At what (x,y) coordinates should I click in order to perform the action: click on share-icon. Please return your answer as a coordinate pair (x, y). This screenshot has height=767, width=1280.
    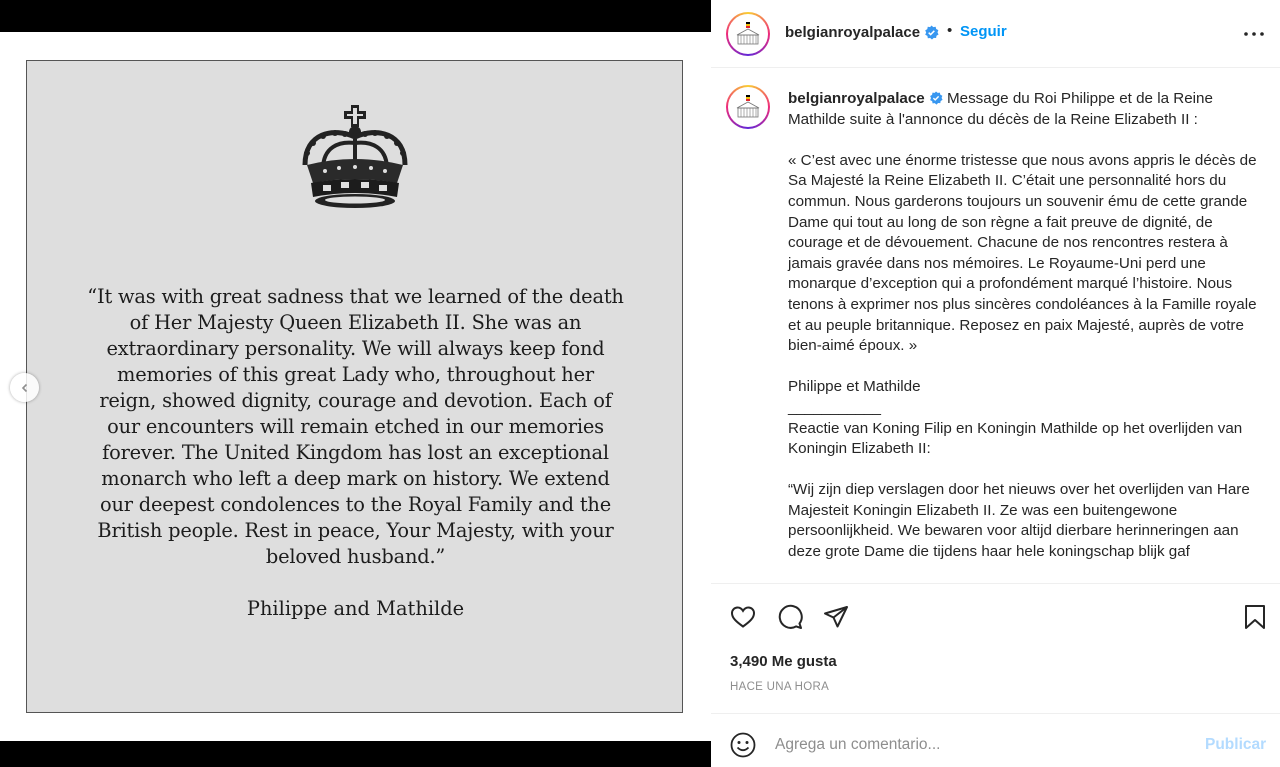
    Looking at the image, I should click on (836, 617).